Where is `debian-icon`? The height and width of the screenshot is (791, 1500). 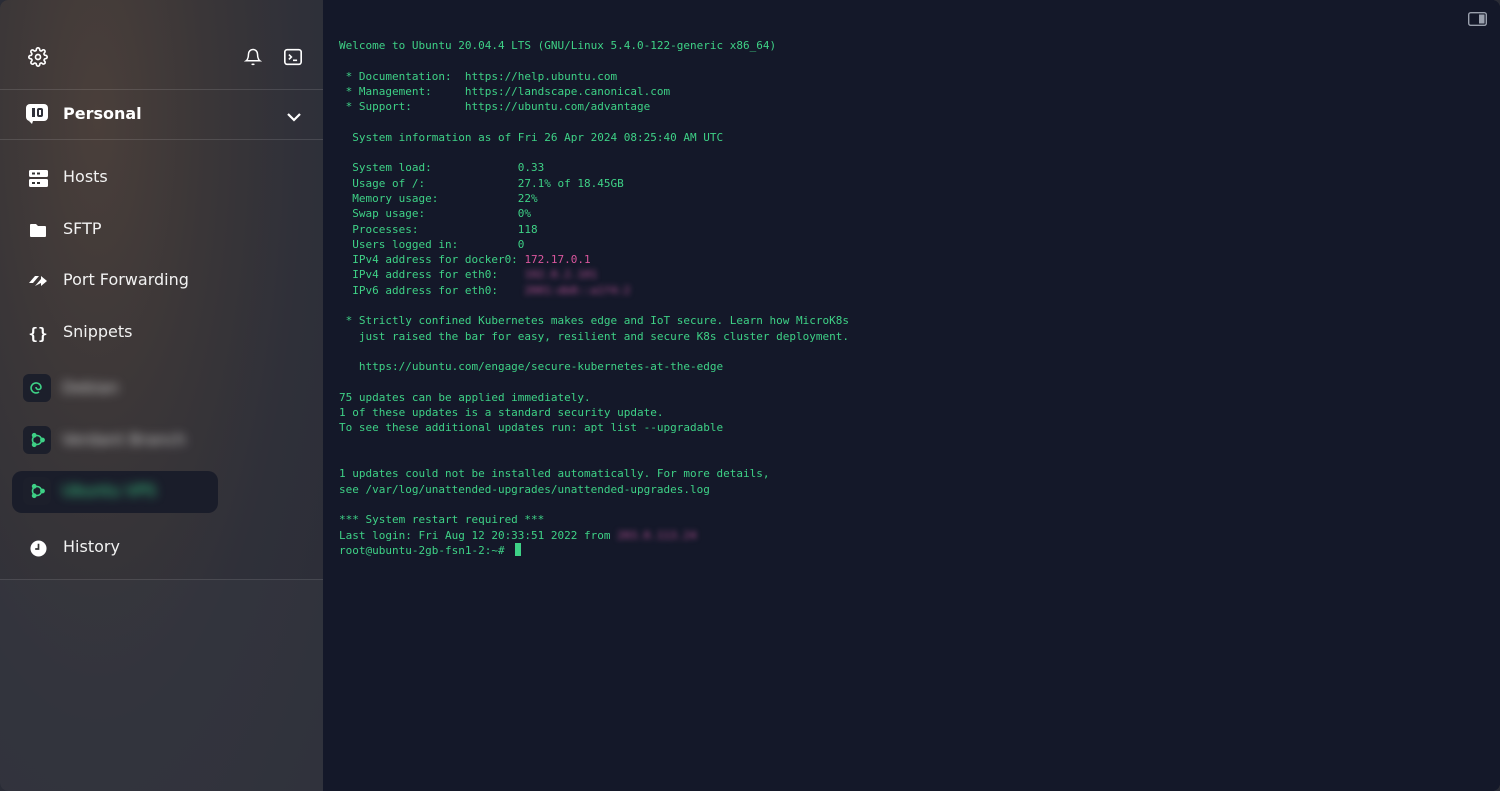
debian-icon is located at coordinates (37, 388).